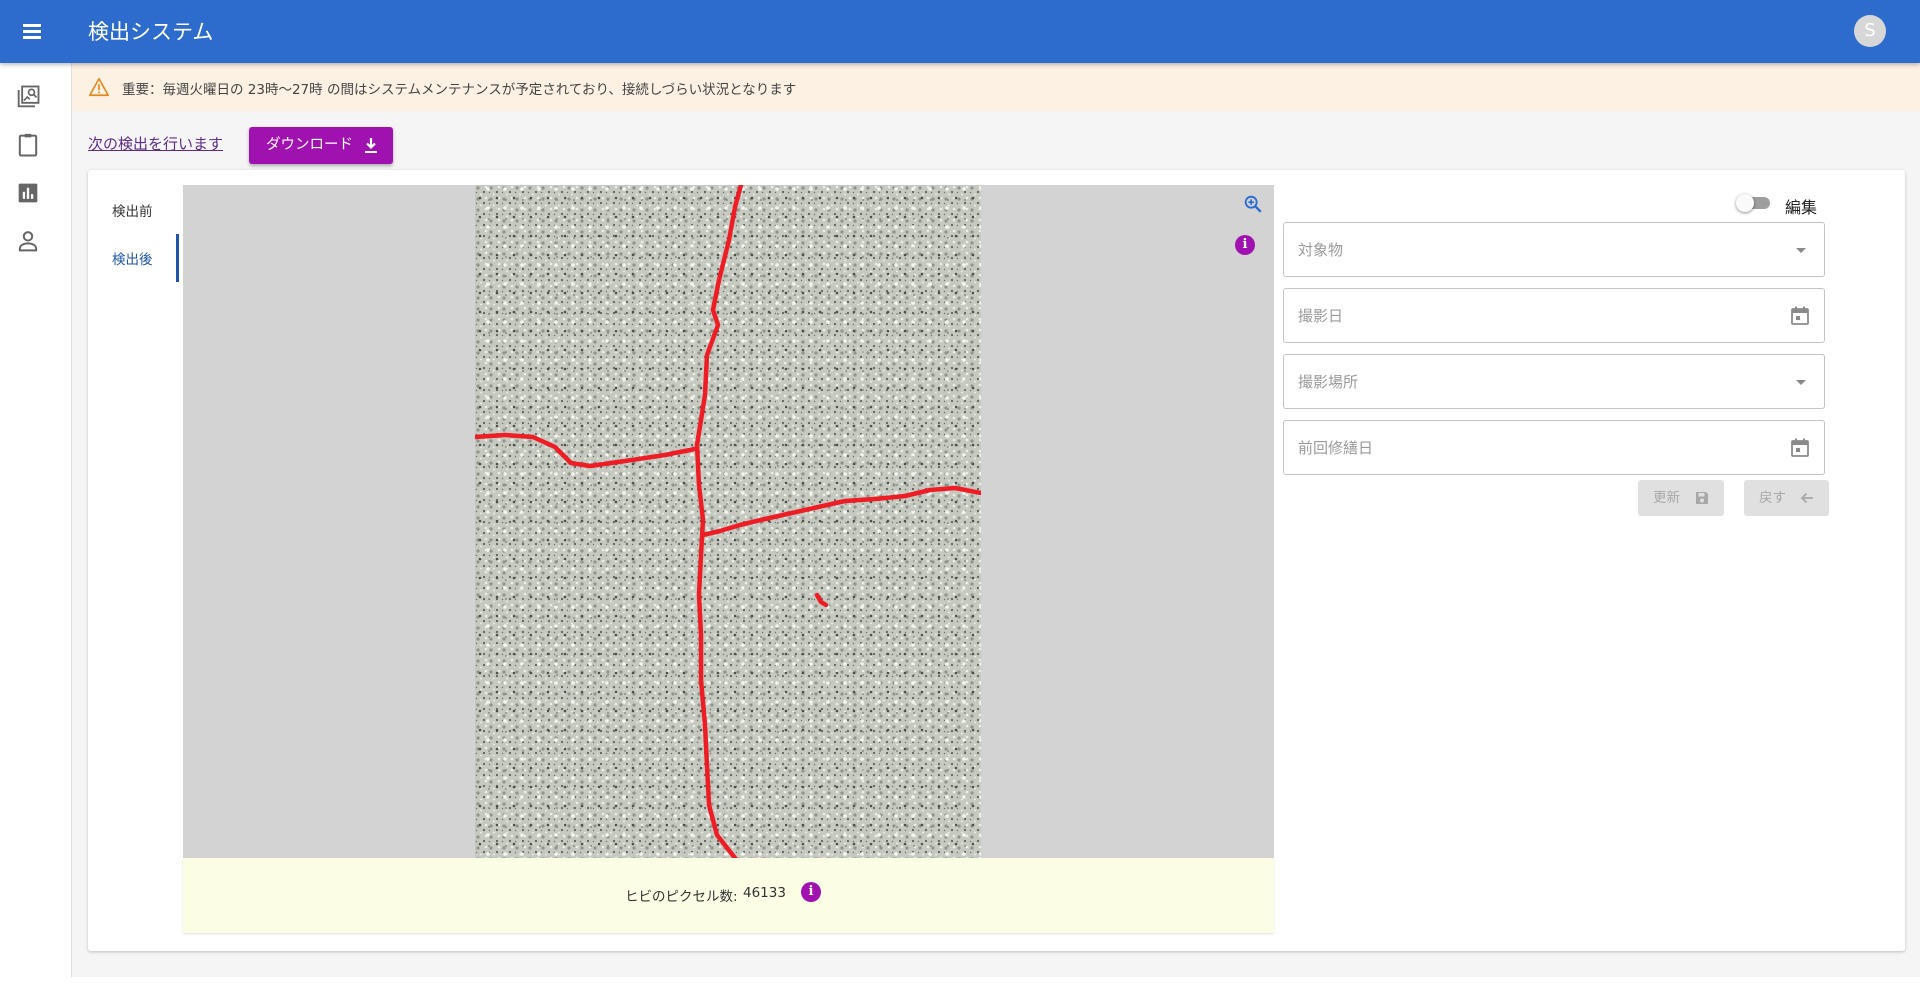 Image resolution: width=1920 pixels, height=1000 pixels. What do you see at coordinates (32, 31) in the screenshot?
I see `menu-icon` at bounding box center [32, 31].